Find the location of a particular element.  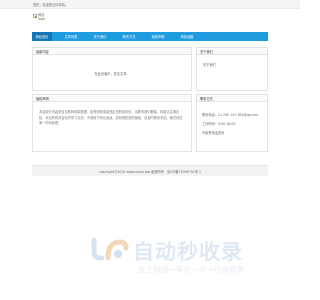

welcome-message: 您好，欢迎您访问本站。 is located at coordinates (51, 5).